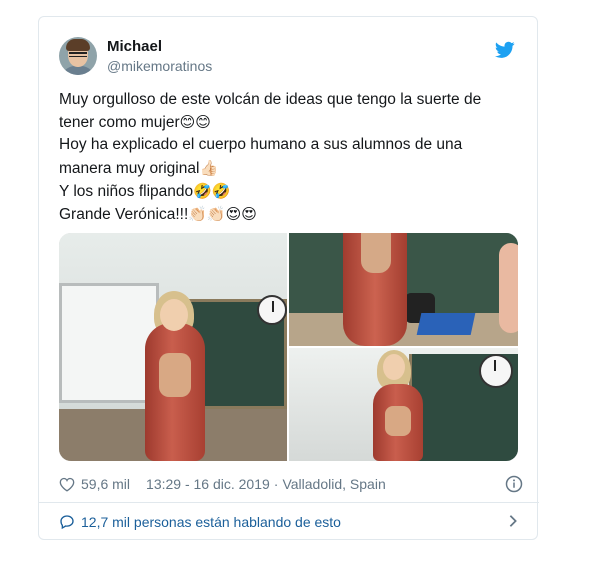 The width and height of the screenshot is (590, 564). Describe the element at coordinates (208, 484) in the screenshot. I see `tweet-timestamp: 13:29 - 16 dic. 2019` at that location.